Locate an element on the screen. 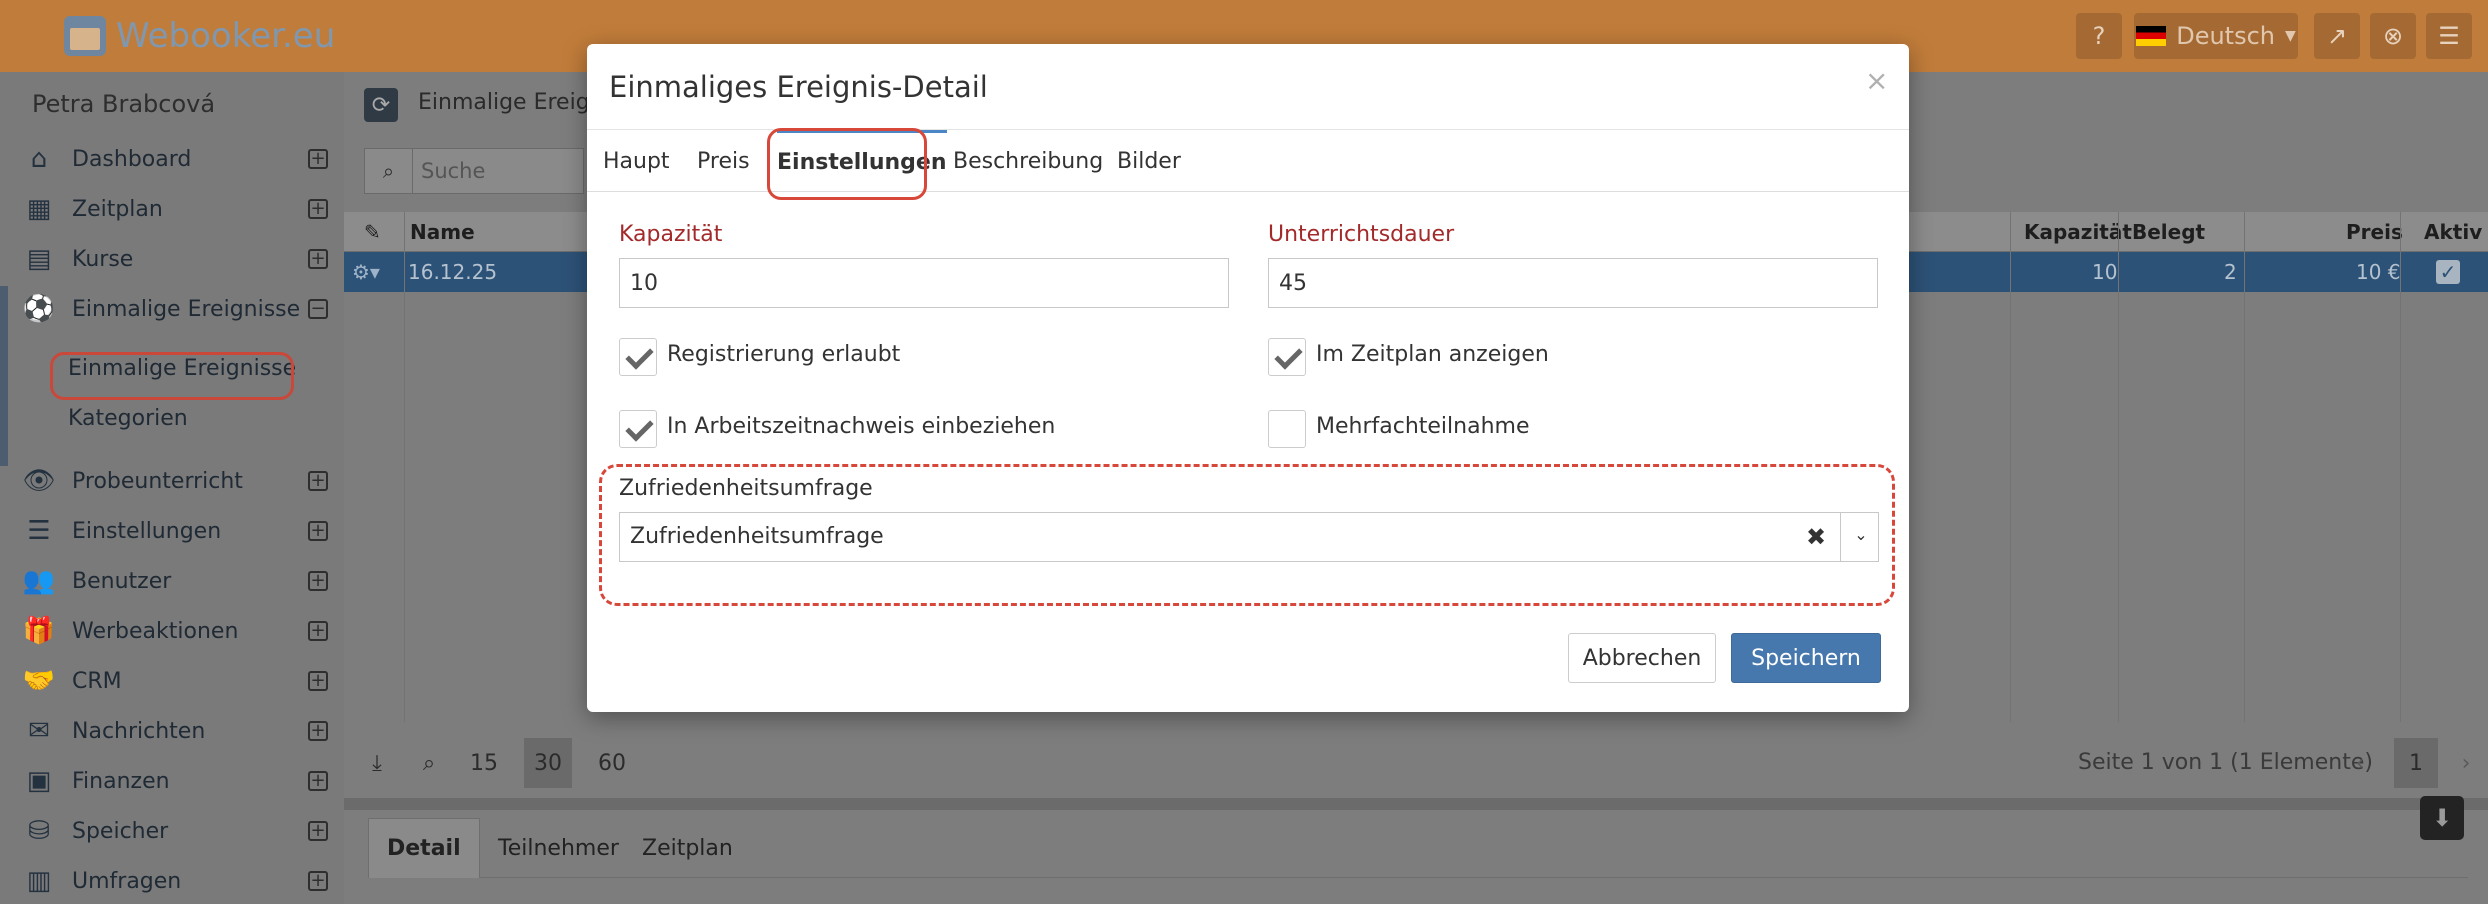  survey-select: Zufriedenheitsumfrage ✖ ⌄ is located at coordinates (1249, 537).